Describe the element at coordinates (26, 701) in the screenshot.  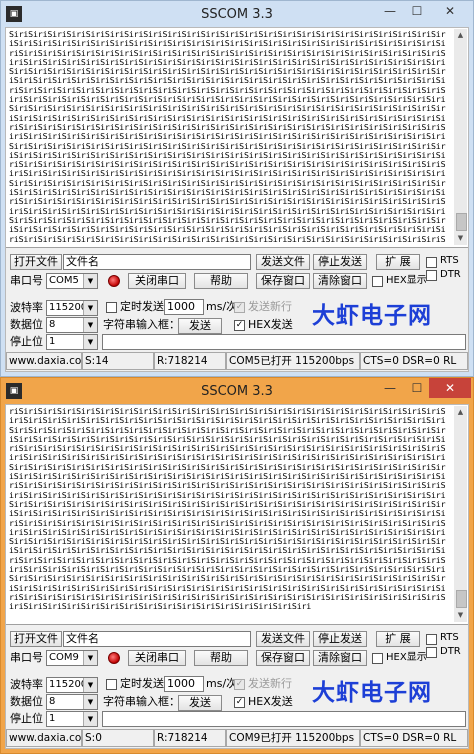
I see `databits-label: 数据位` at that location.